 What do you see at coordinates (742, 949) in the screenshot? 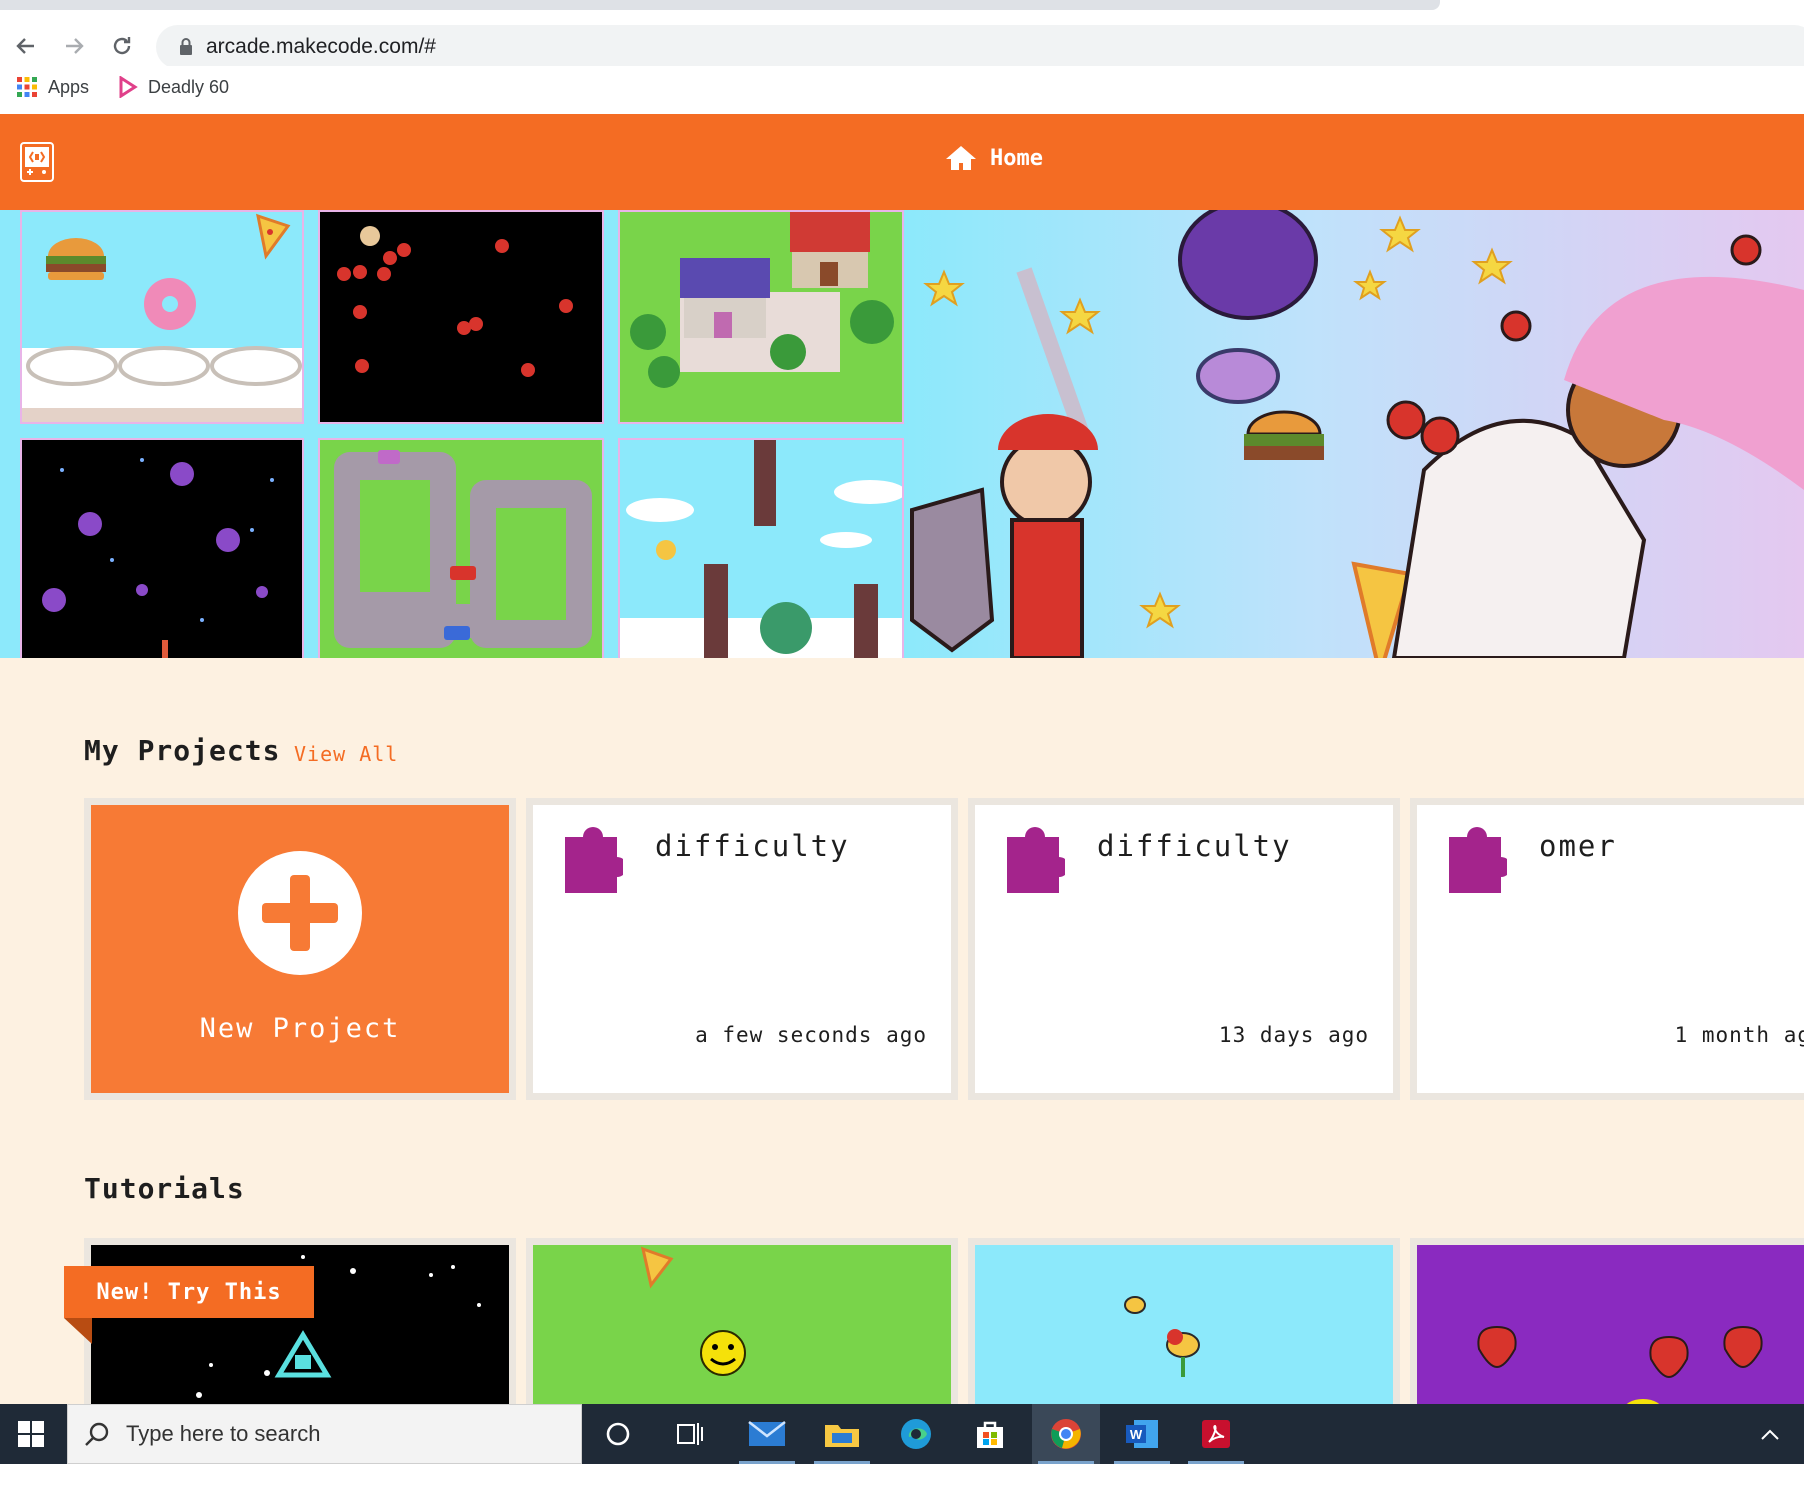
I see `project-card: difficulty a few seconds ago` at bounding box center [742, 949].